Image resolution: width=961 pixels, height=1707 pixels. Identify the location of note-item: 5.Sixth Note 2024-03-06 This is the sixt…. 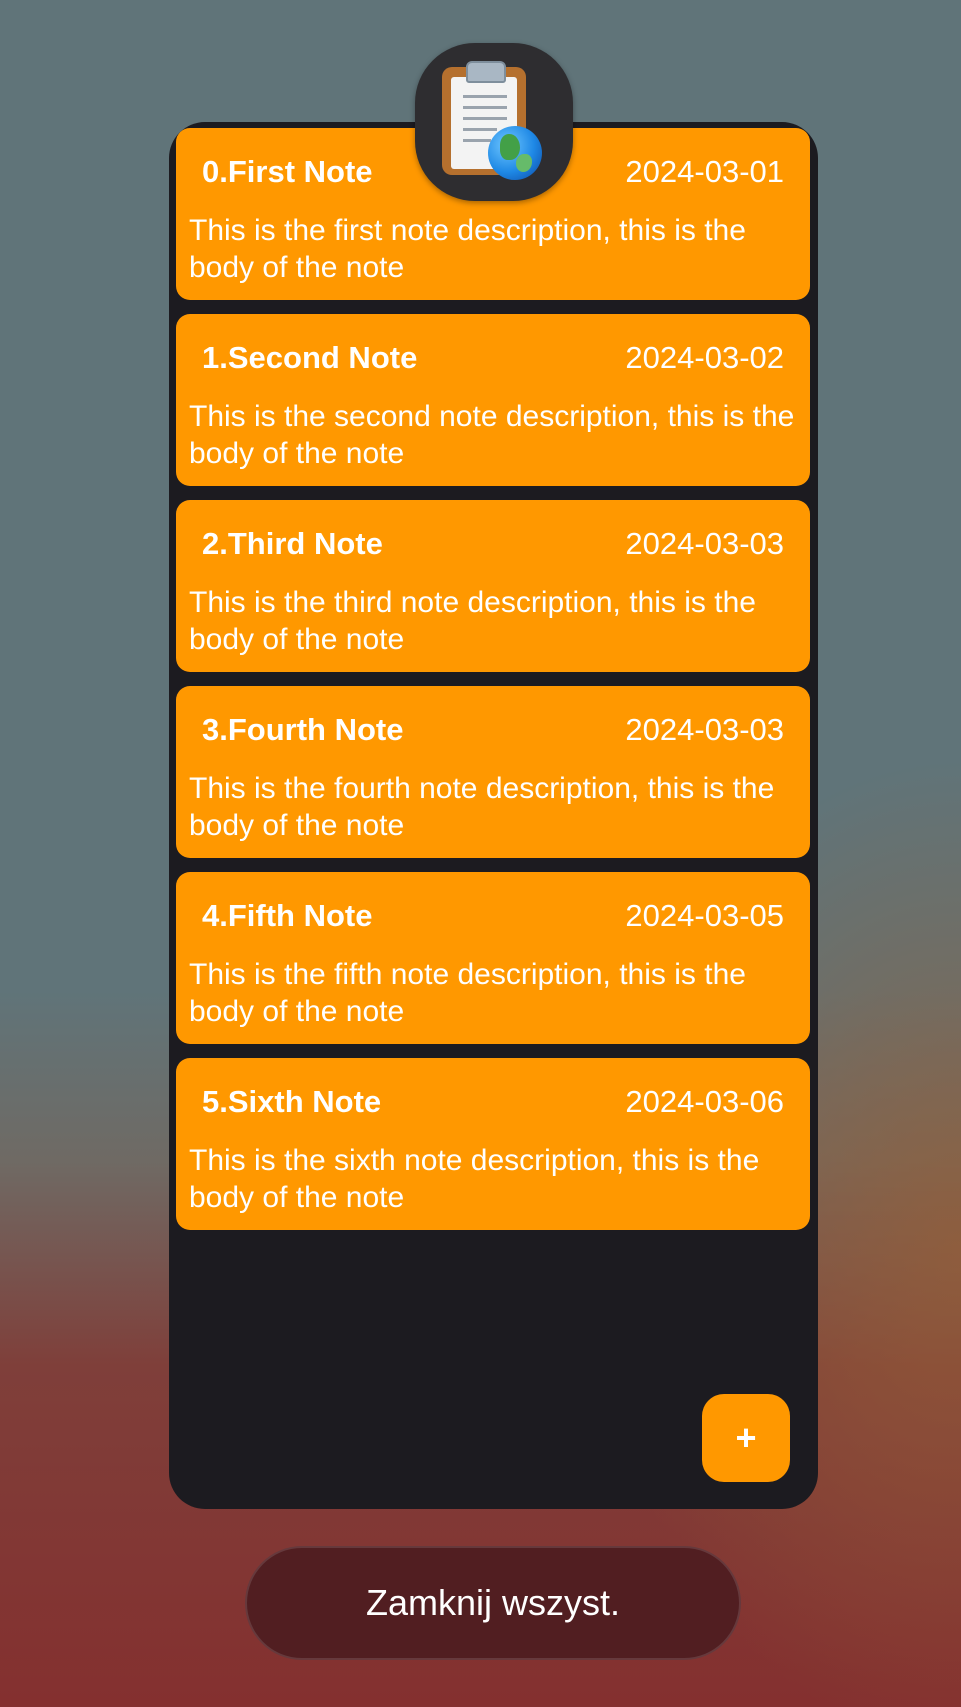
(493, 1144).